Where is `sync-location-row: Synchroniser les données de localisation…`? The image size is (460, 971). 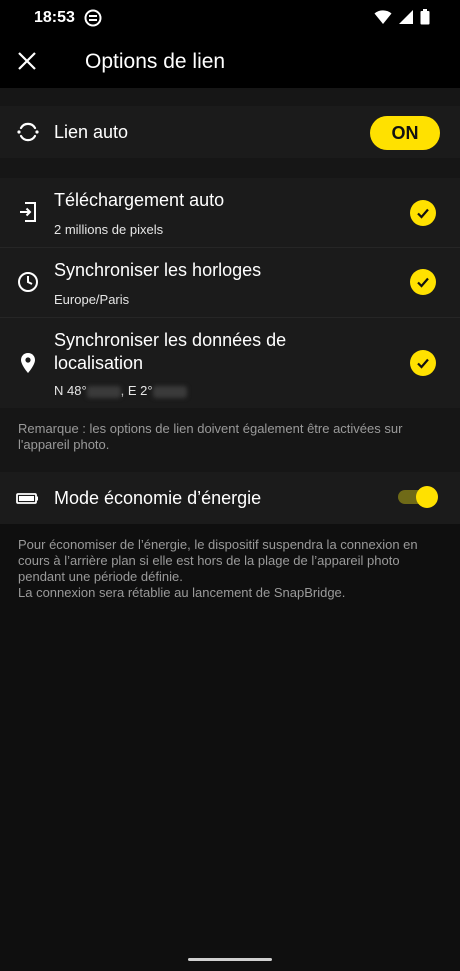
sync-location-row: Synchroniser les données de localisation… is located at coordinates (230, 363).